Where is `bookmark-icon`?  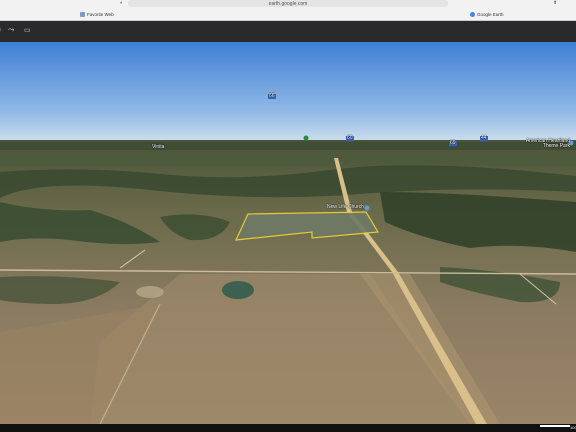 bookmark-icon is located at coordinates (82, 14).